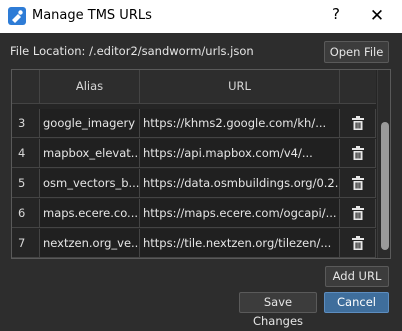  What do you see at coordinates (26, 153) in the screenshot?
I see `row-index: 4` at bounding box center [26, 153].